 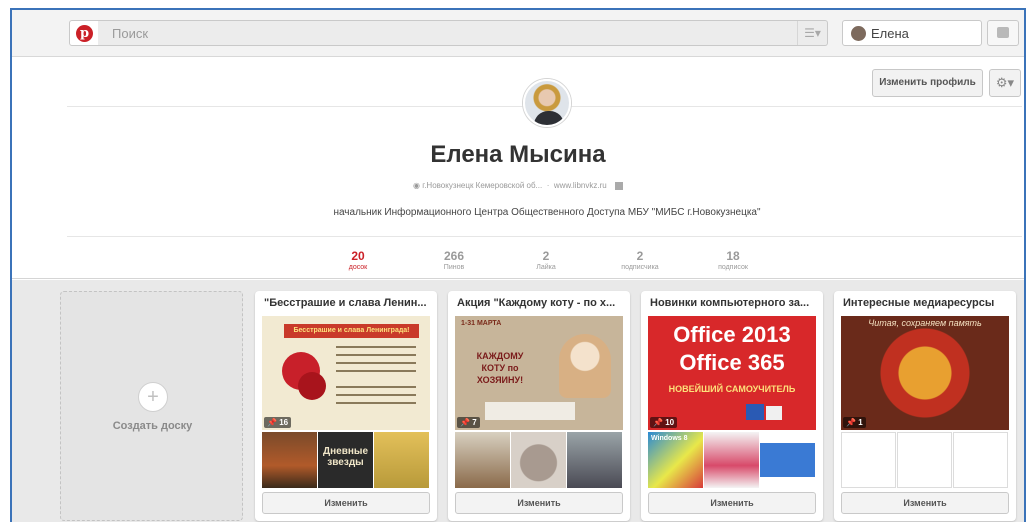 What do you see at coordinates (618, 185) in the screenshot?
I see `facebook-icon` at bounding box center [618, 185].